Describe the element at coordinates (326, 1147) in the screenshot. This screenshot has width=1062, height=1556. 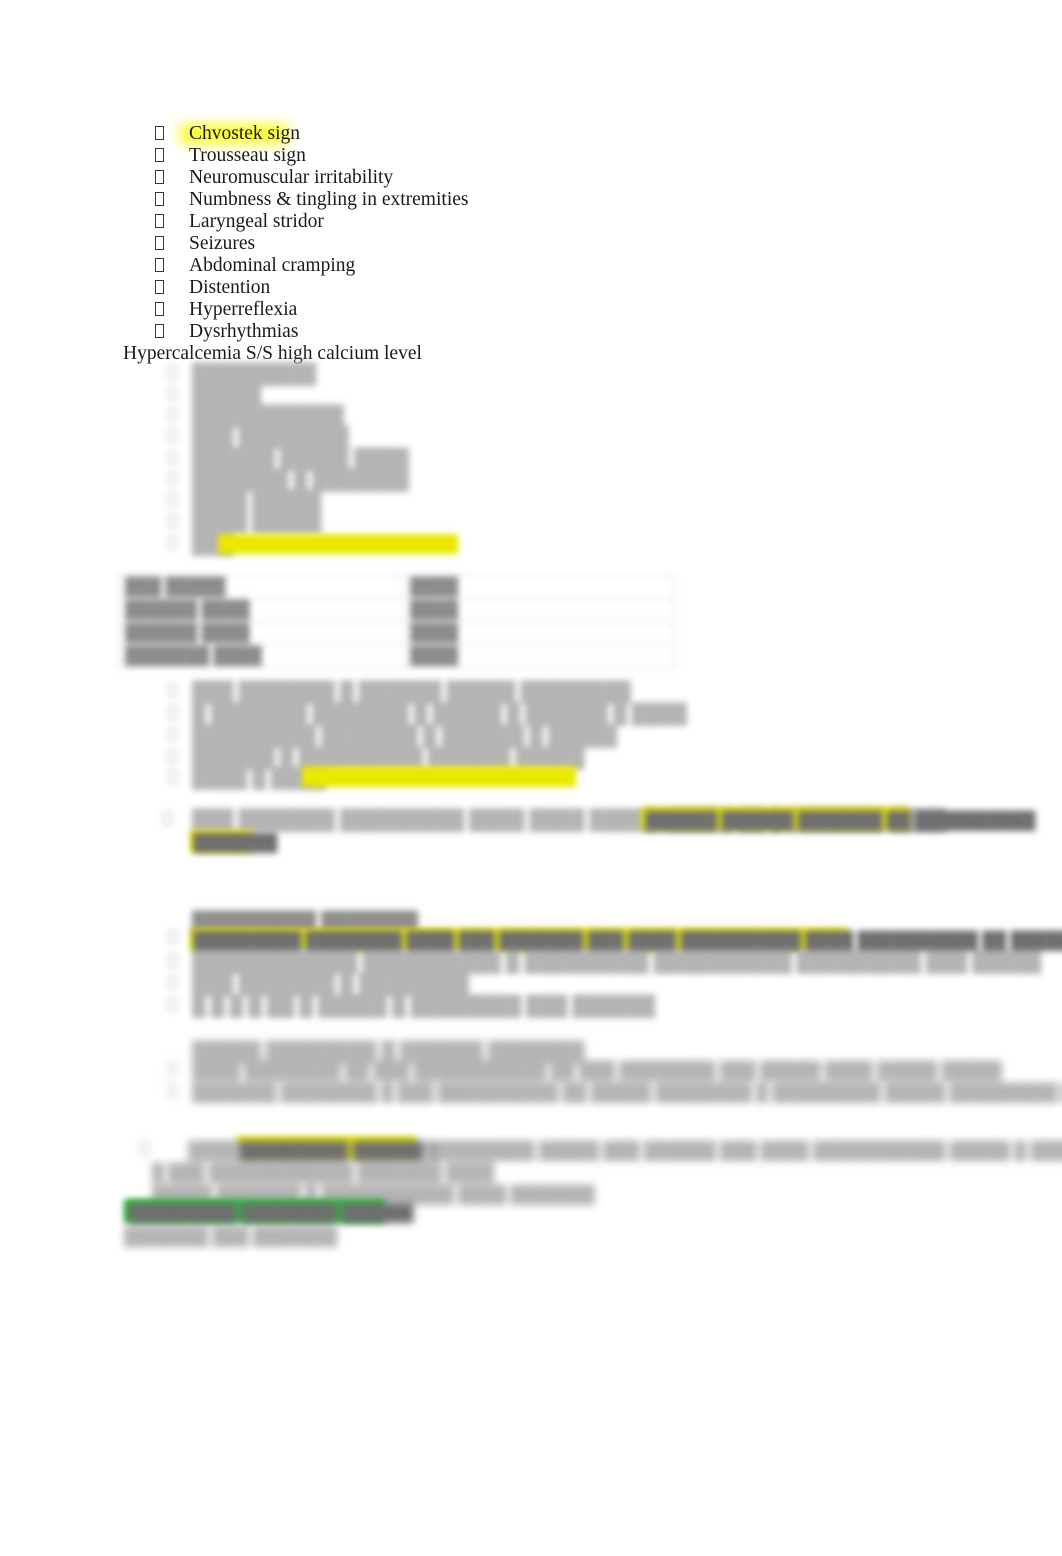
I see `highlight-closing-phrase` at that location.